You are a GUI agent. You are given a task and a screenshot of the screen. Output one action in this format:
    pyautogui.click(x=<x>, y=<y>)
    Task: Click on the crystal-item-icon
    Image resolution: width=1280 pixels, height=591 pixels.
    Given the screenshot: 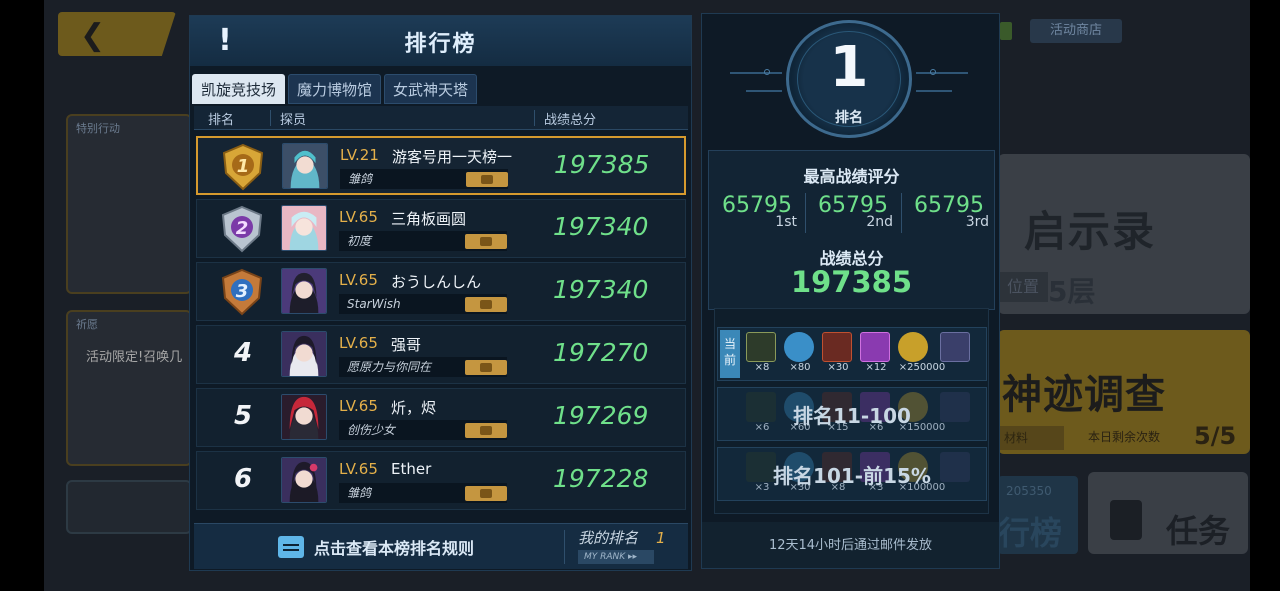 What is the action you would take?
    pyautogui.click(x=799, y=347)
    